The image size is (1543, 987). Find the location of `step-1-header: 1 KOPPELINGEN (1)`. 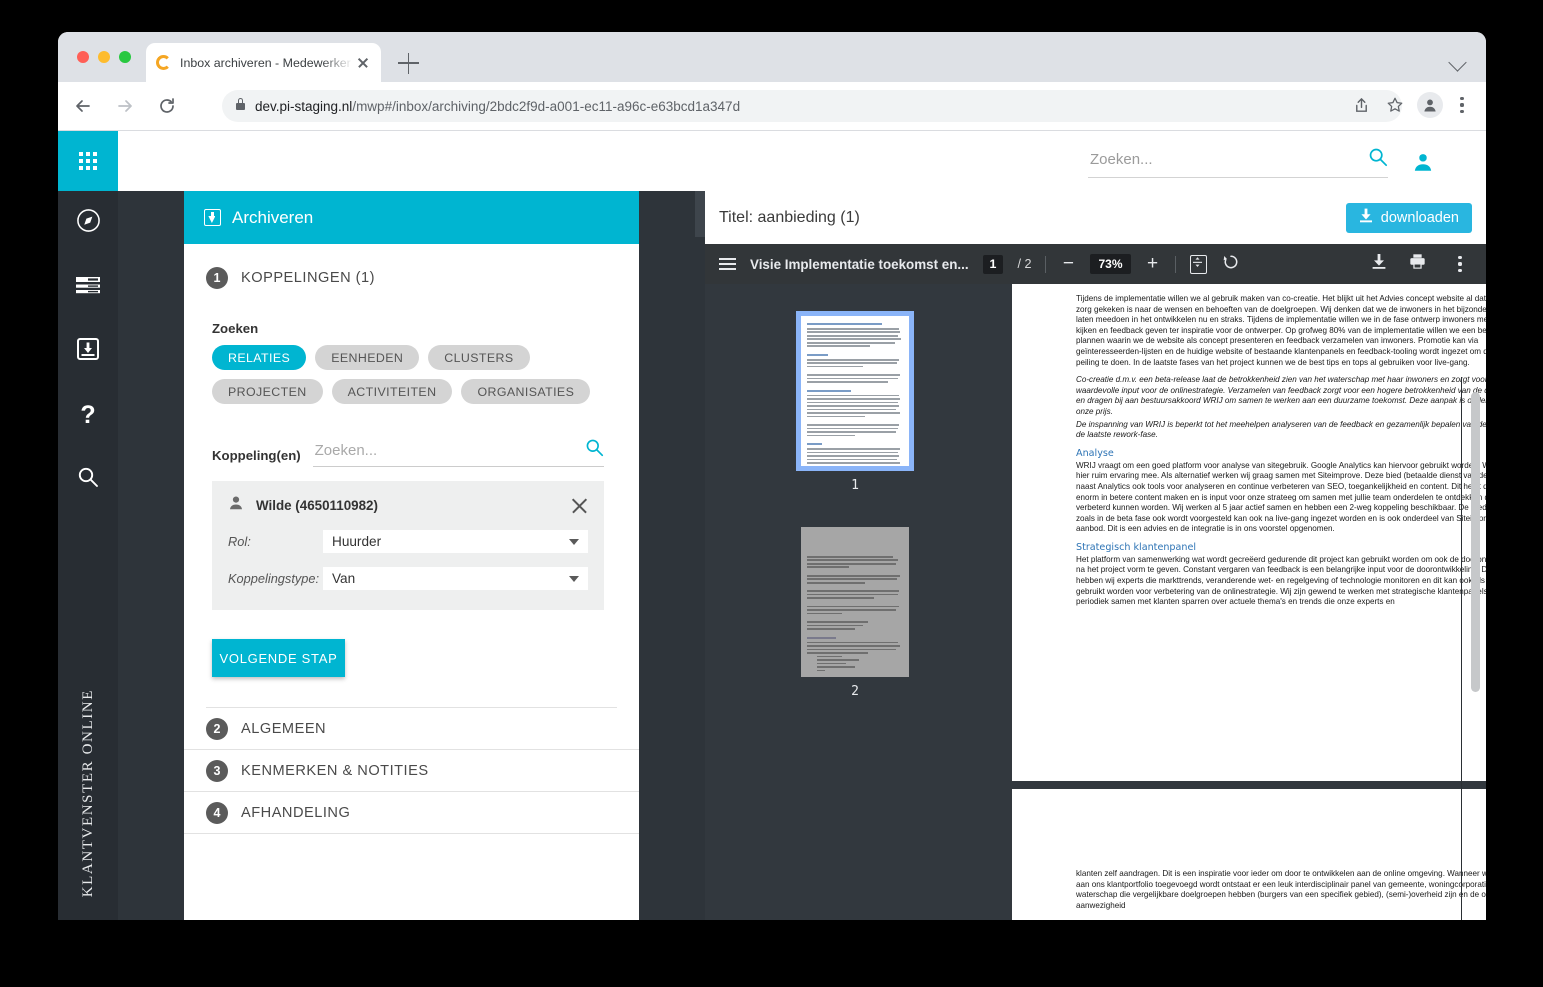

step-1-header: 1 KOPPELINGEN (1) is located at coordinates (411, 278).